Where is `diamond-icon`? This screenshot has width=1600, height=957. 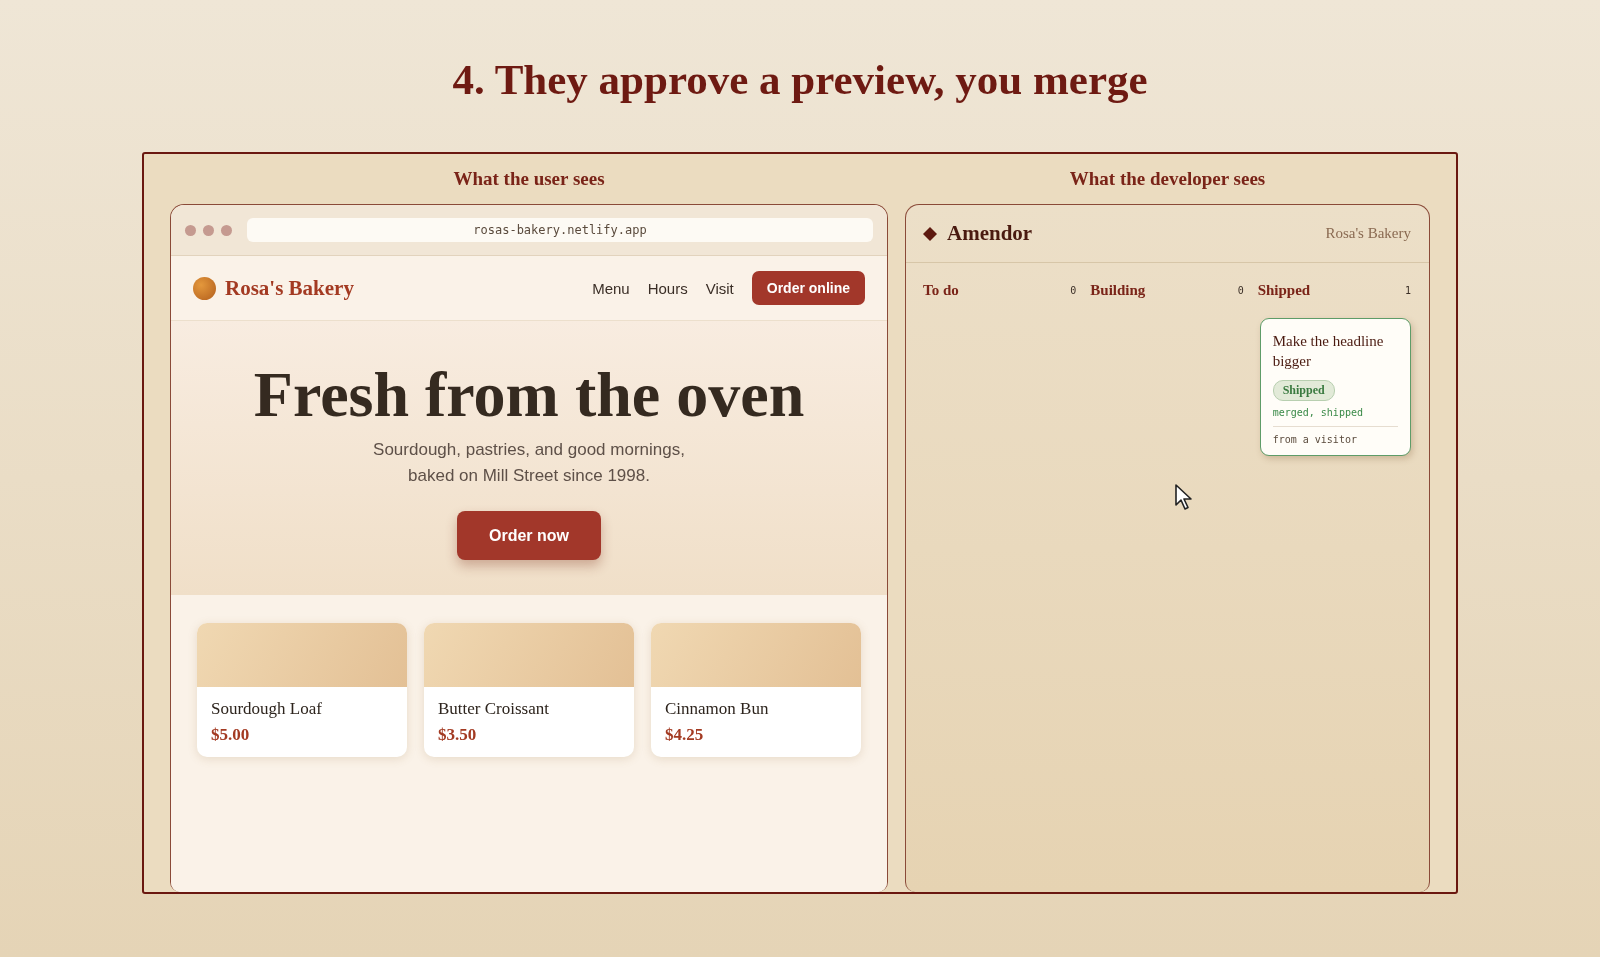 diamond-icon is located at coordinates (930, 233).